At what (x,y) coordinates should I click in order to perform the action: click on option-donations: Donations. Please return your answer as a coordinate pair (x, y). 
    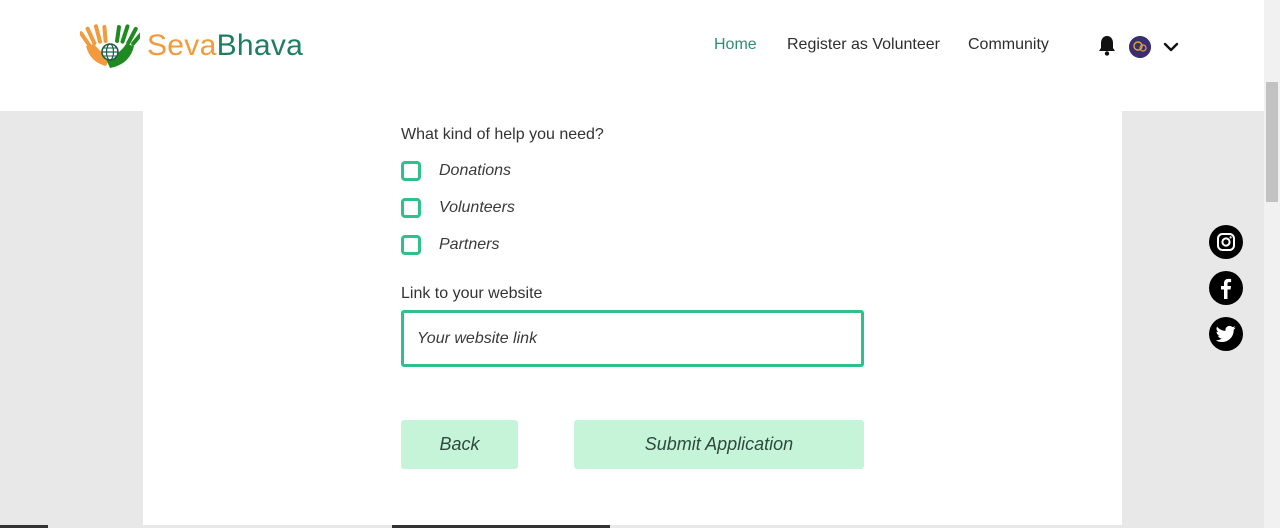
    Looking at the image, I should click on (456, 171).